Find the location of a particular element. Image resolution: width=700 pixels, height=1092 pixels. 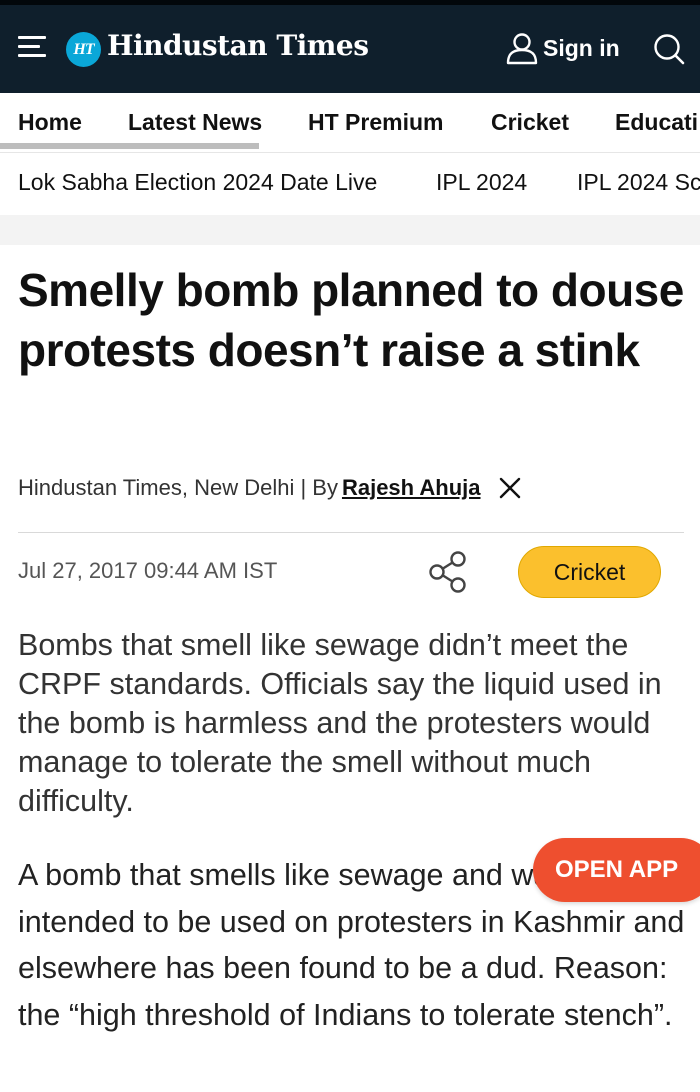

nav-item-home: Home is located at coordinates (50, 122).